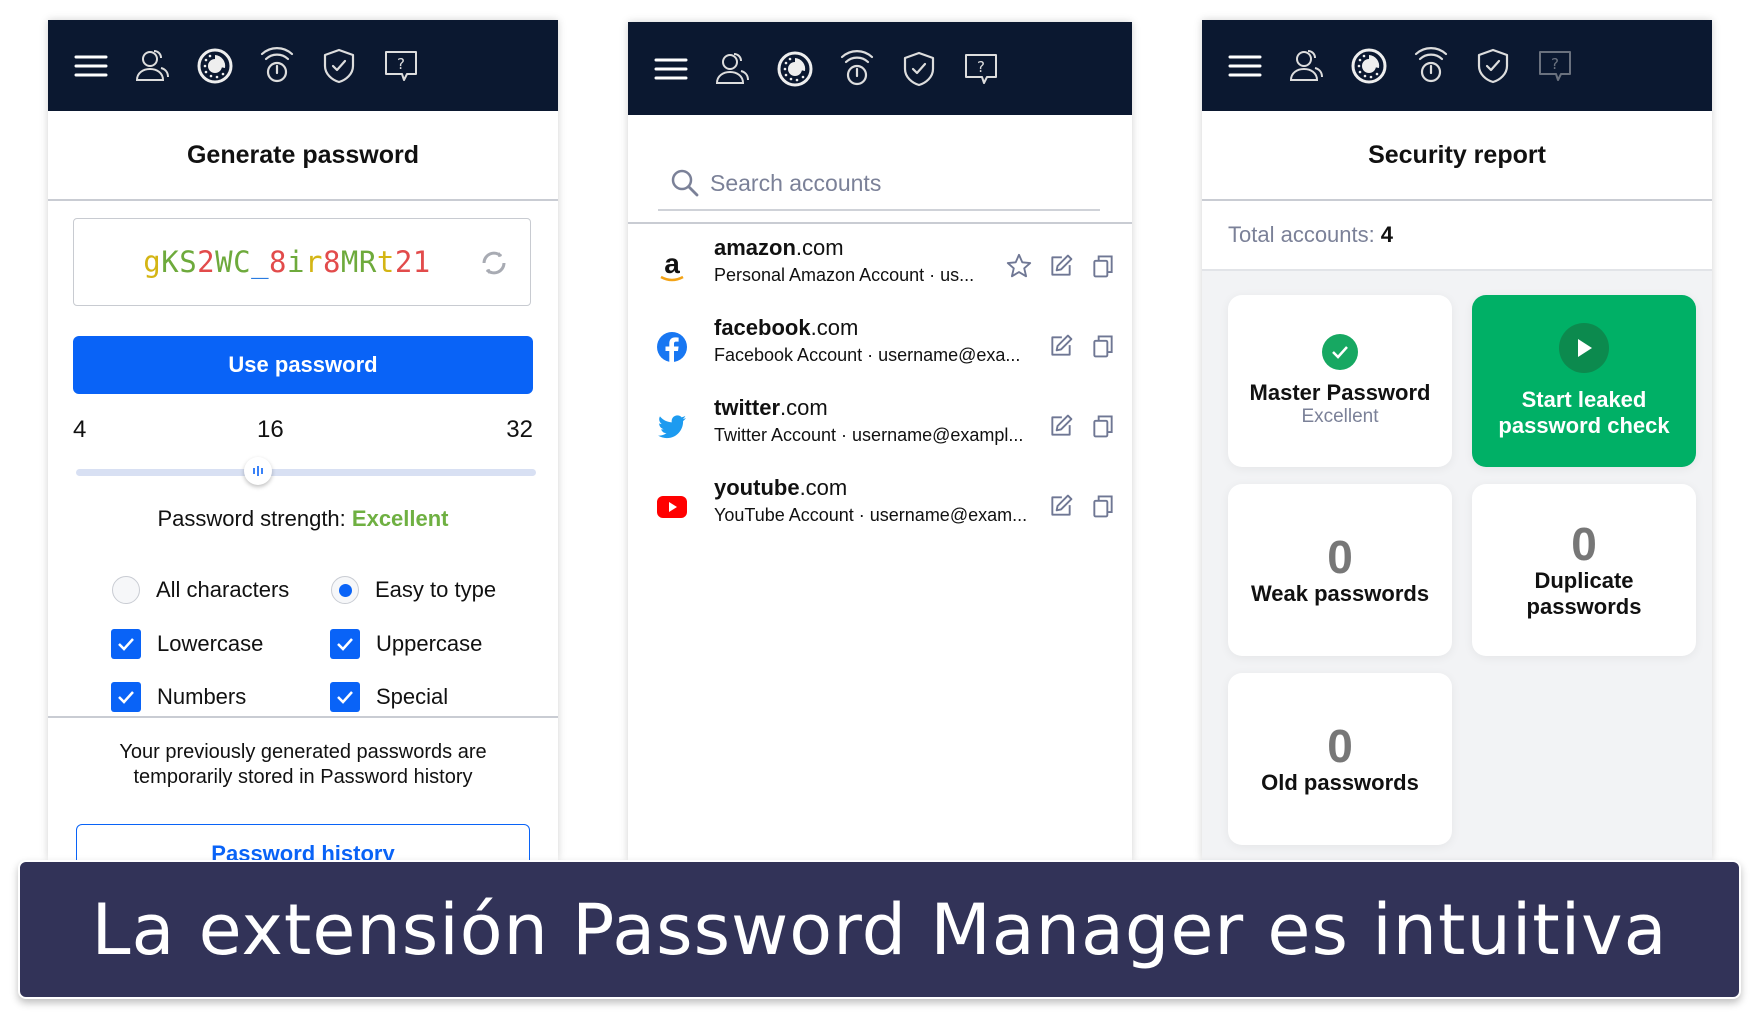  Describe the element at coordinates (779, 247) in the screenshot. I see `account-domain: amazon.com` at that location.